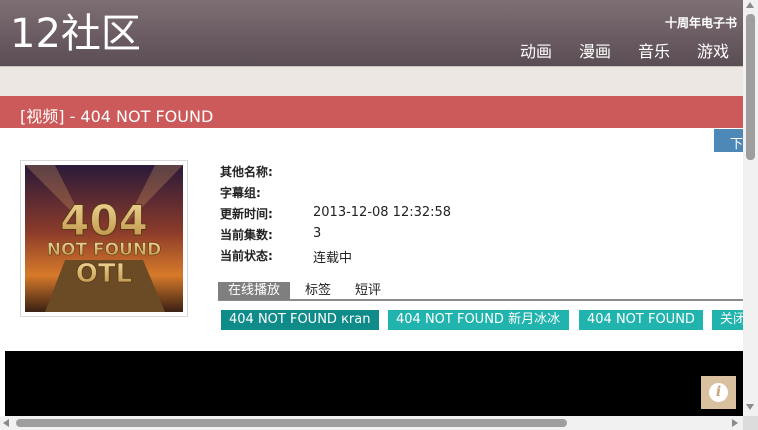 The width and height of the screenshot is (758, 430). Describe the element at coordinates (318, 291) in the screenshot. I see `tab-tags: 标签` at that location.